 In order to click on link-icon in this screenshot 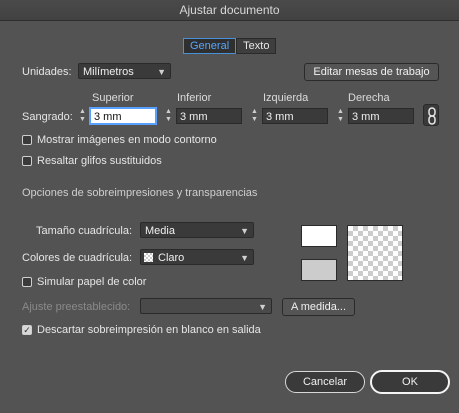, I will do `click(432, 116)`.